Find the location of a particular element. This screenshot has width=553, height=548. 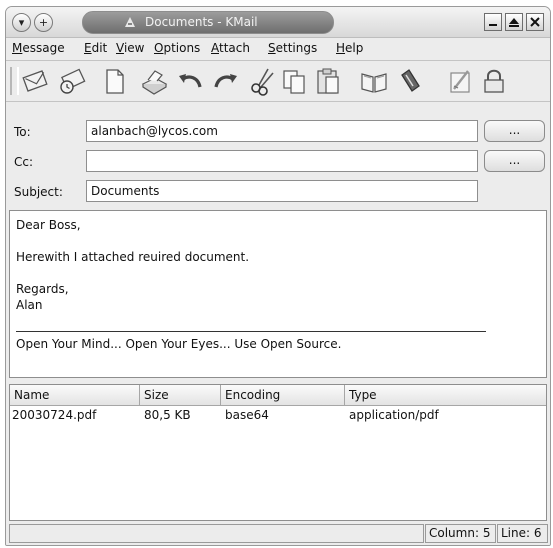

attachment-name: 20030724.pdf is located at coordinates (54, 415).